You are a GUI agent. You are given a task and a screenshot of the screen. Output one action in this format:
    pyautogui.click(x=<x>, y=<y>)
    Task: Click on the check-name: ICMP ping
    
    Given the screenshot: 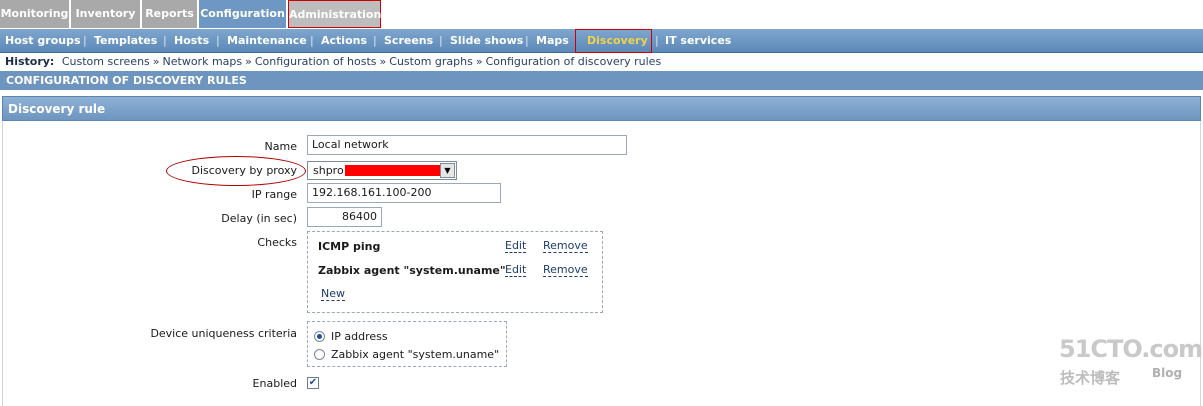 What is the action you would take?
    pyautogui.click(x=349, y=246)
    